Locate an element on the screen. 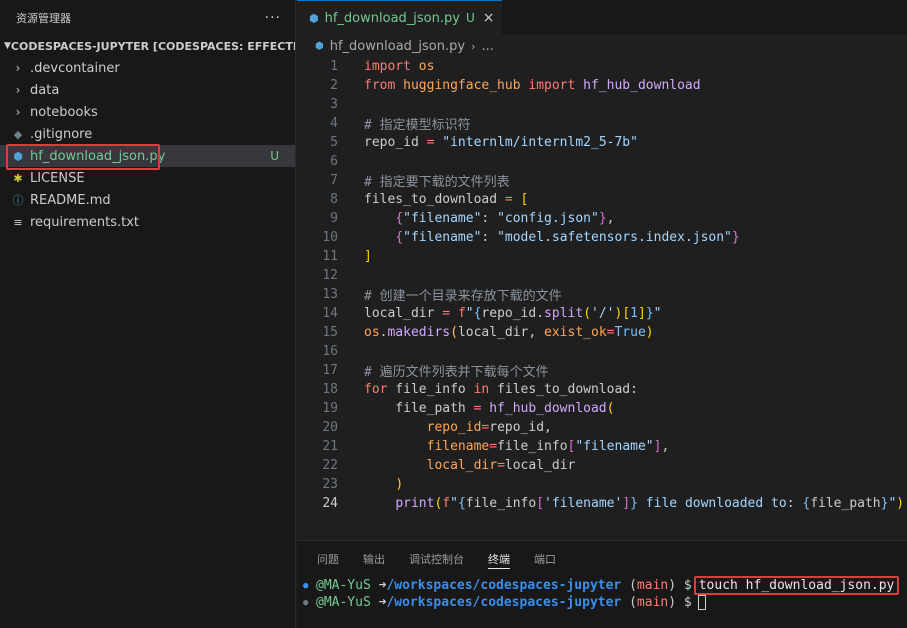 Image resolution: width=907 pixels, height=628 pixels. tab-ports: 端口 is located at coordinates (545, 559).